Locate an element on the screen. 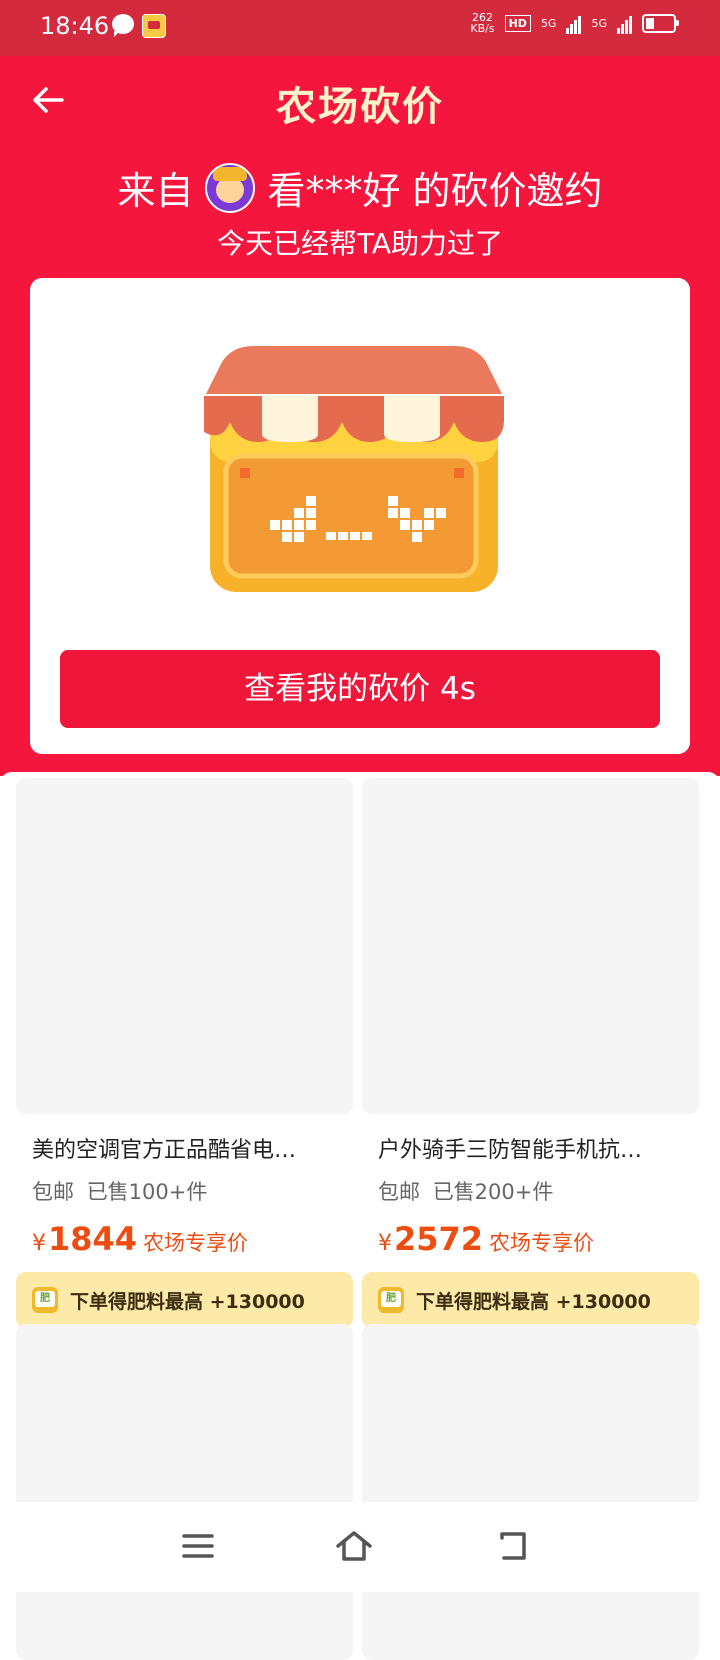  page-title: 农场砍价 is located at coordinates (360, 107).